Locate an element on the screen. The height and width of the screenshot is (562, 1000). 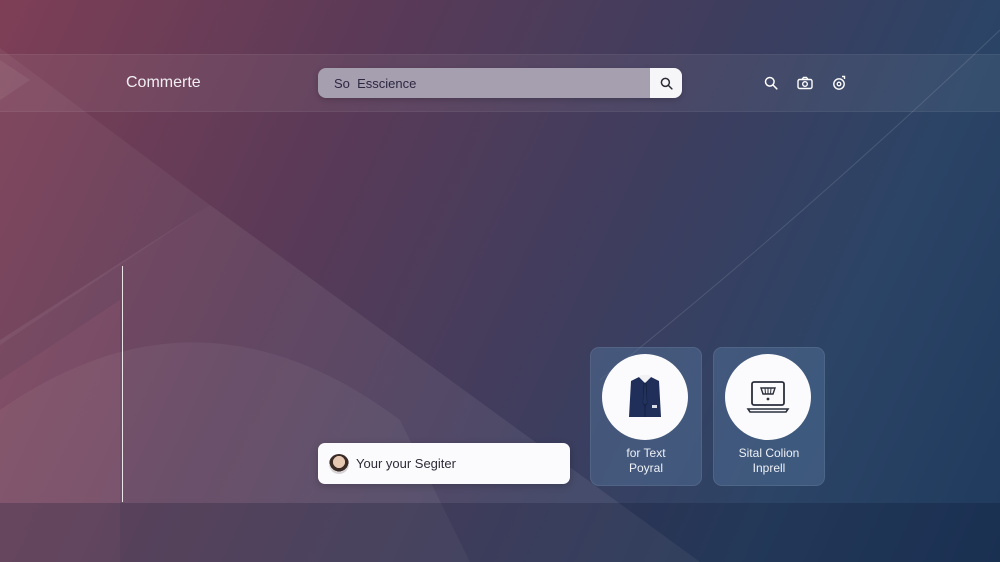
user-card-label: Your your Segiter is located at coordinates (406, 463).